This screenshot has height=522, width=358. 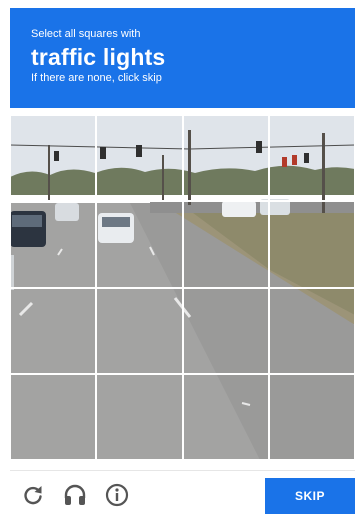 What do you see at coordinates (117, 495) in the screenshot?
I see `info-icon` at bounding box center [117, 495].